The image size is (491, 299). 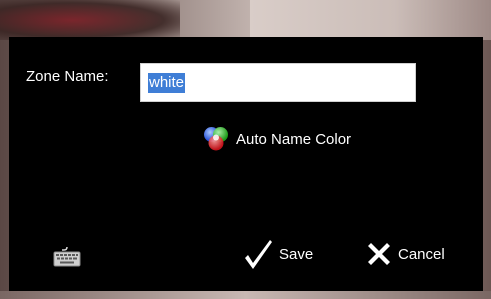 I want to click on auto-name-color-label: Auto Name Color, so click(x=294, y=139).